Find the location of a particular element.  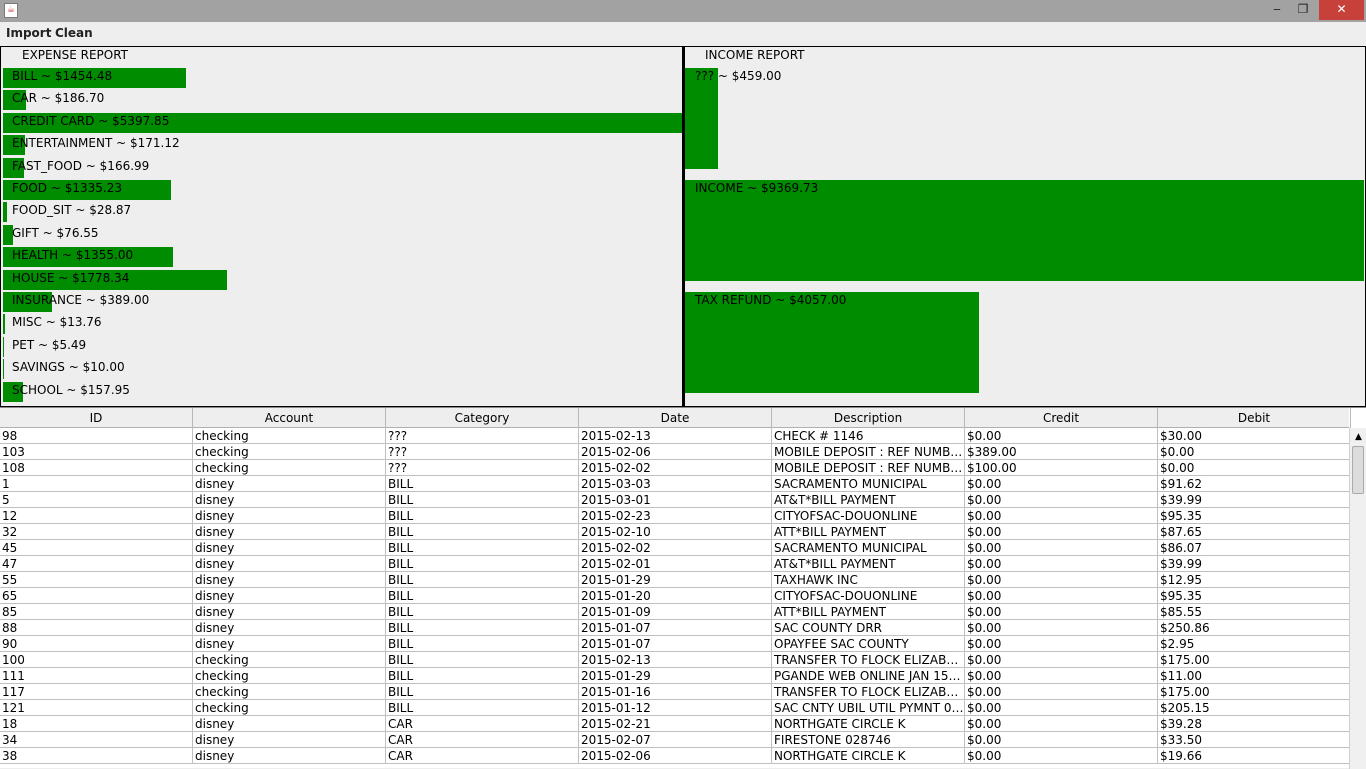

table-cell: 2015-02-02 is located at coordinates (675, 548).